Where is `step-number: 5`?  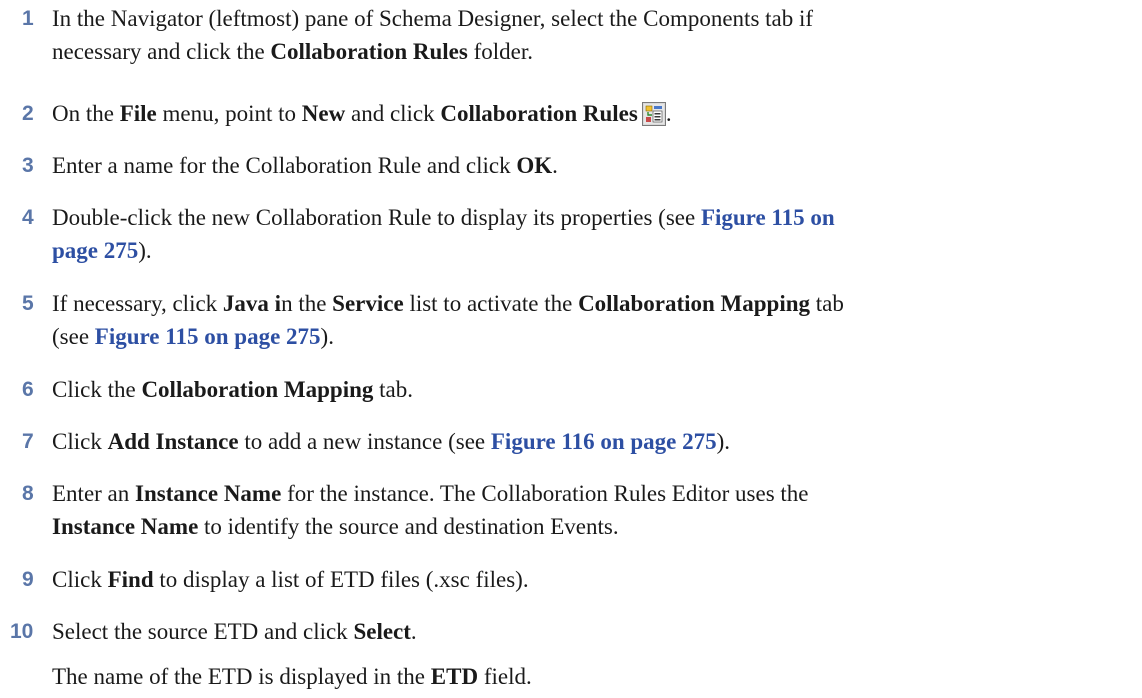
step-number: 5 is located at coordinates (28, 303).